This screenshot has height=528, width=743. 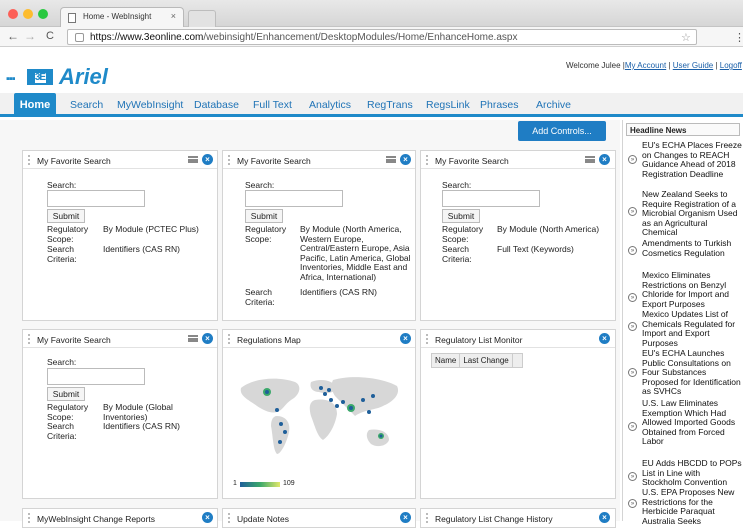 What do you see at coordinates (122, 17) in the screenshot?
I see `browser-tab: Home - WebInsight ×` at bounding box center [122, 17].